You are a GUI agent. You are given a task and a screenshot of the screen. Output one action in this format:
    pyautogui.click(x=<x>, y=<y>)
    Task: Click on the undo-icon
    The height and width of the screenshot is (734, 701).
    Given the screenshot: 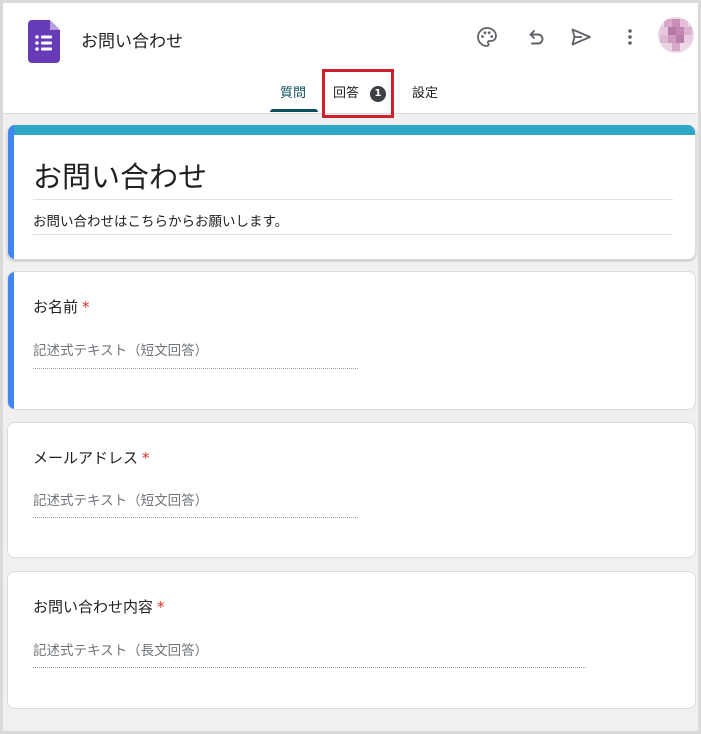 What is the action you would take?
    pyautogui.click(x=535, y=37)
    